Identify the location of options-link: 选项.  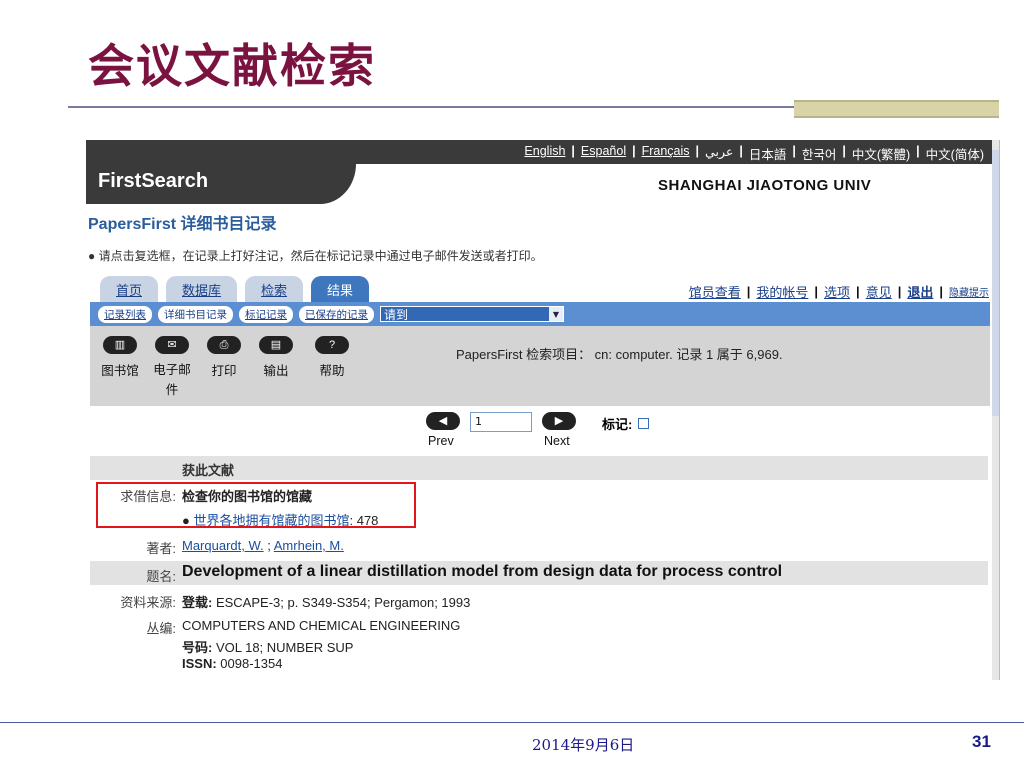
(837, 291).